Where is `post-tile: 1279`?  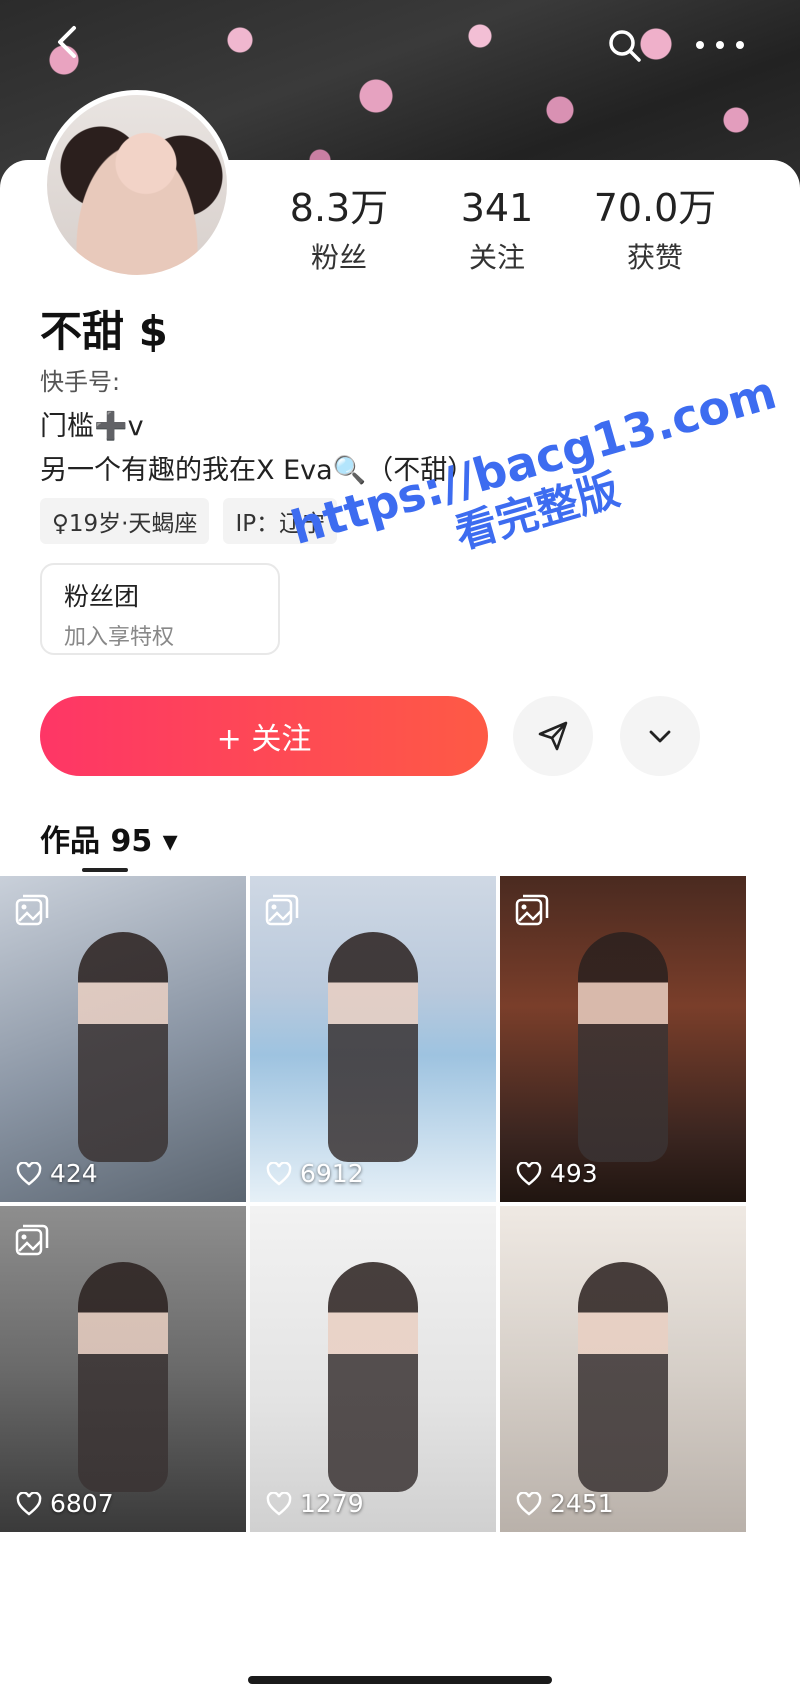 post-tile: 1279 is located at coordinates (373, 1369).